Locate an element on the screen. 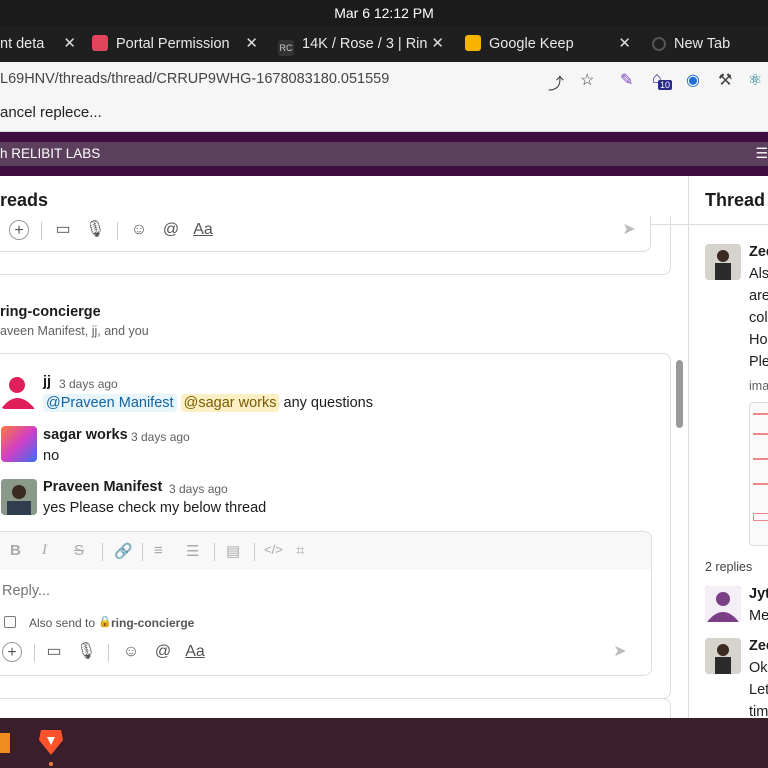 The width and height of the screenshot is (768, 768). tab-2: Portal Permission ✕ is located at coordinates (176, 45).